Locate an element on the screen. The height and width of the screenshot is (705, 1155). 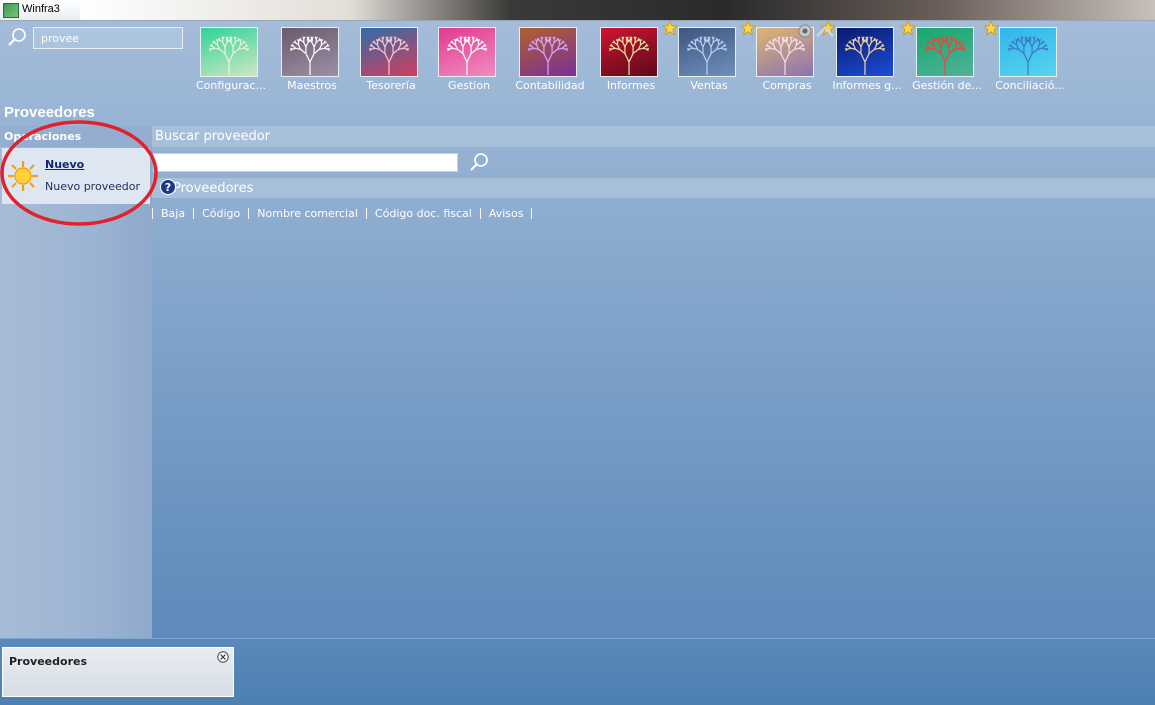
module-tile: Ventas is located at coordinates (706, 58).